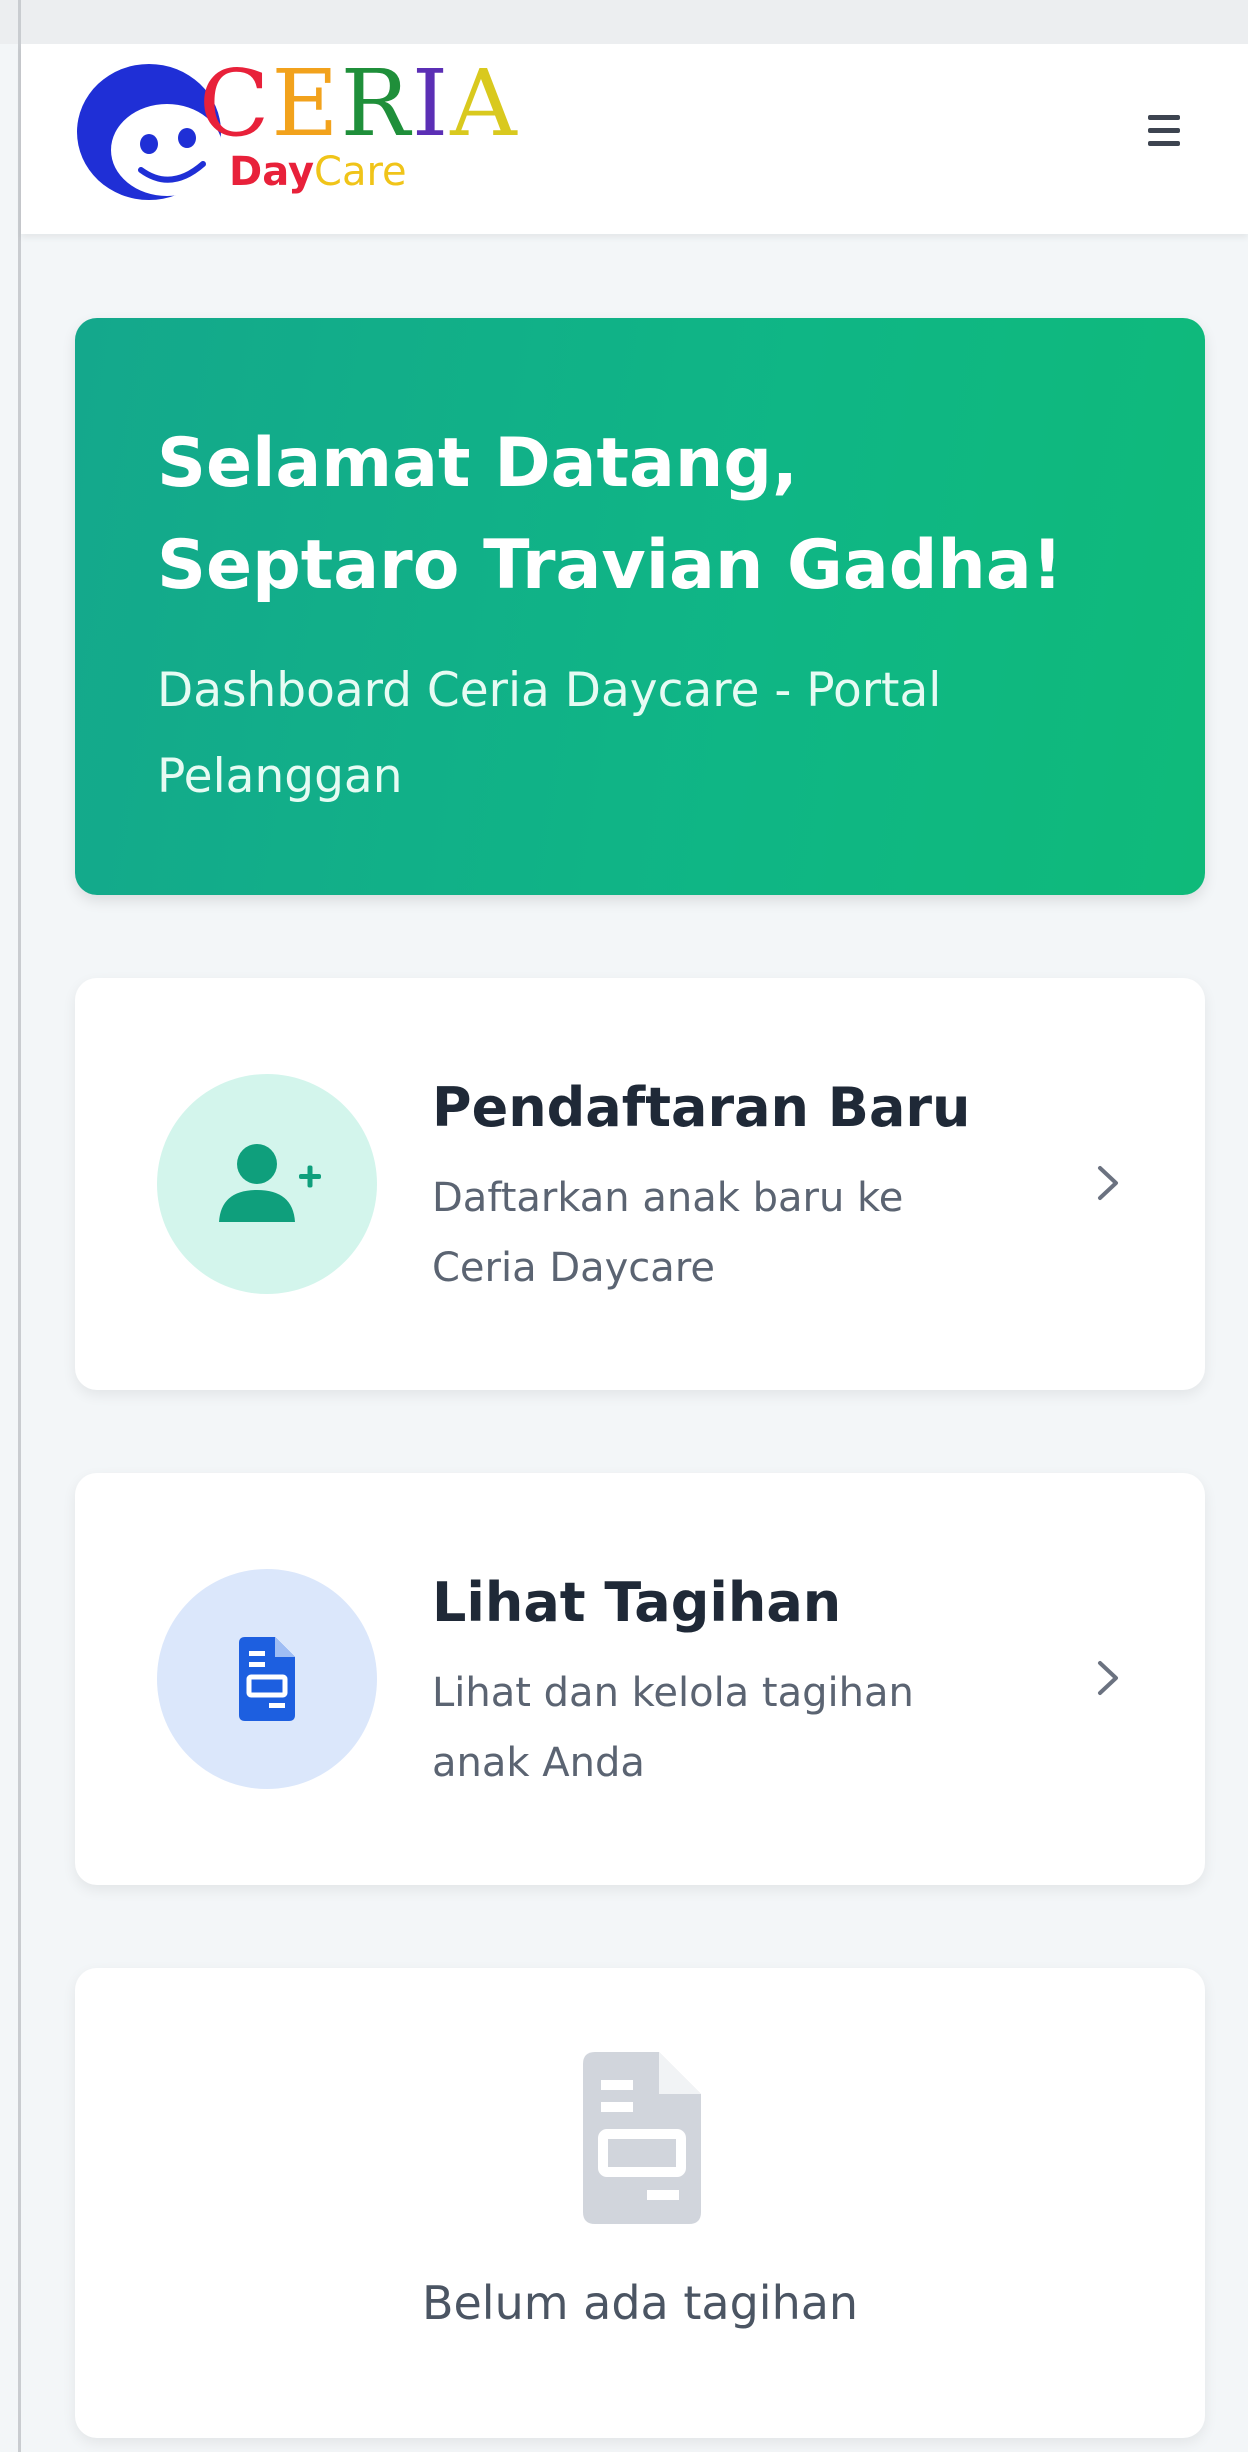 The image size is (1248, 2452). I want to click on logo-sub-care: Care, so click(360, 172).